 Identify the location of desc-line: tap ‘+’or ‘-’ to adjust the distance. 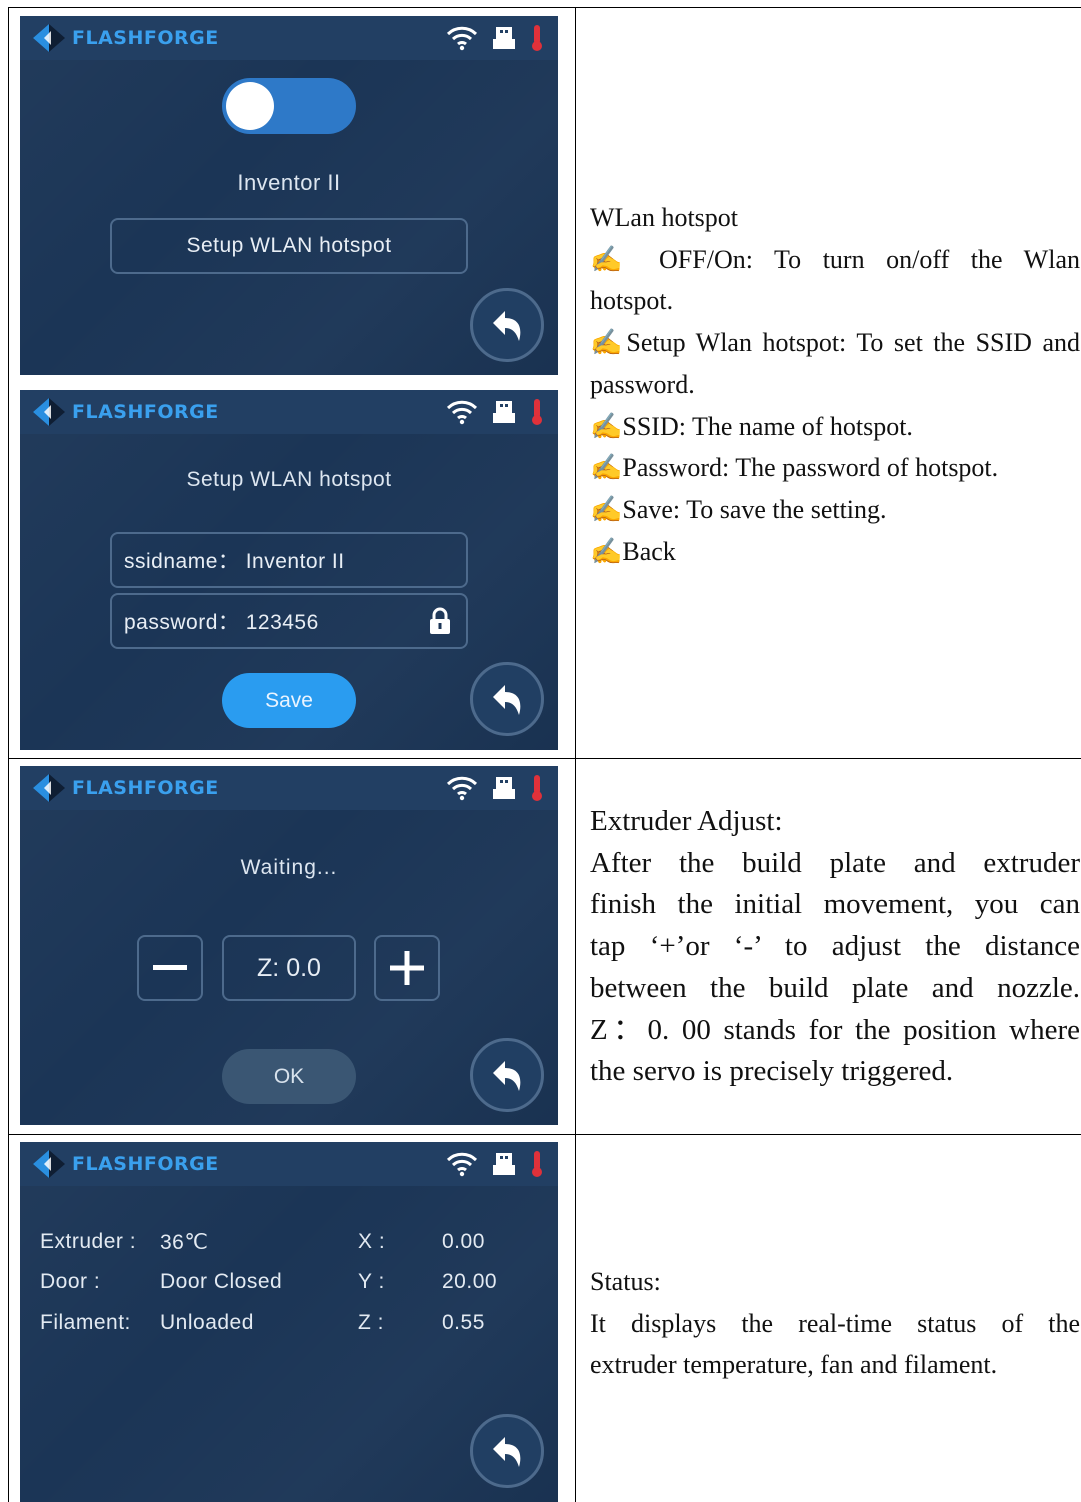
(835, 946).